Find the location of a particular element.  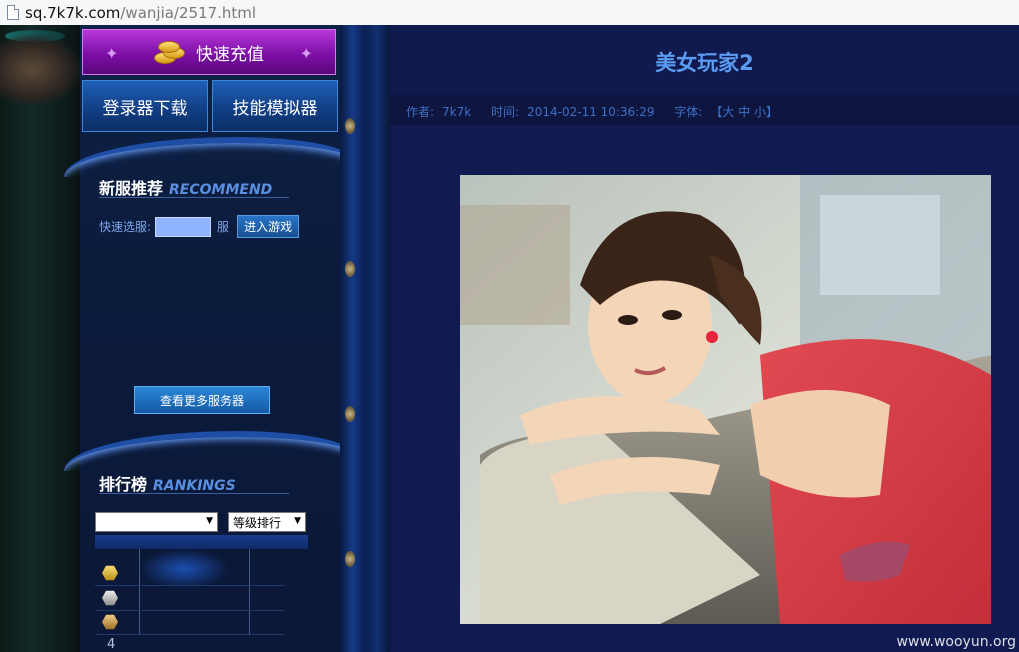

font-size-switch: 【大 中 小】 is located at coordinates (744, 112).